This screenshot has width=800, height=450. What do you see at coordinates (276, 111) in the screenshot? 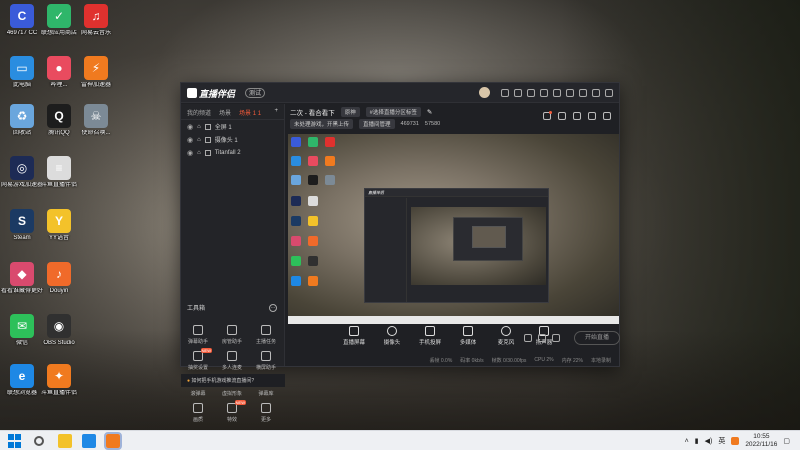
I see `add-scene-icon: +` at bounding box center [276, 111].